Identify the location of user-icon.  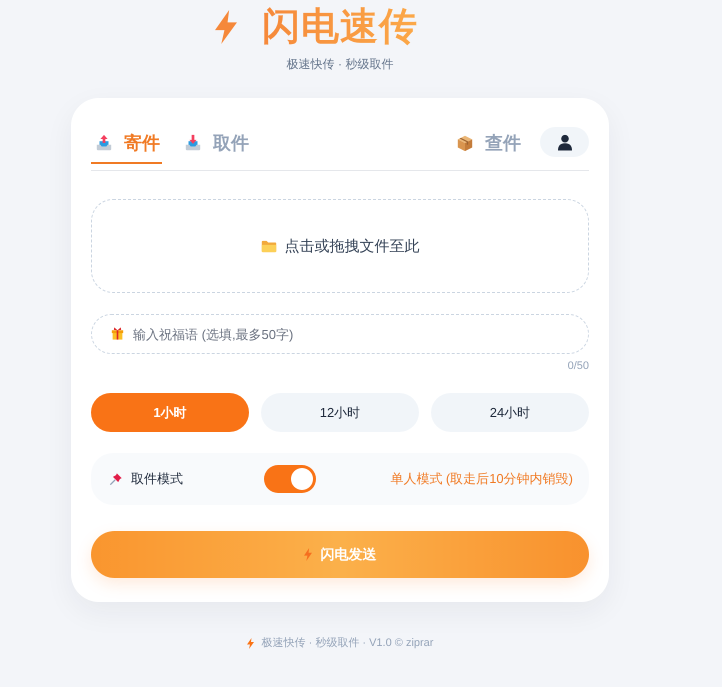
(564, 142).